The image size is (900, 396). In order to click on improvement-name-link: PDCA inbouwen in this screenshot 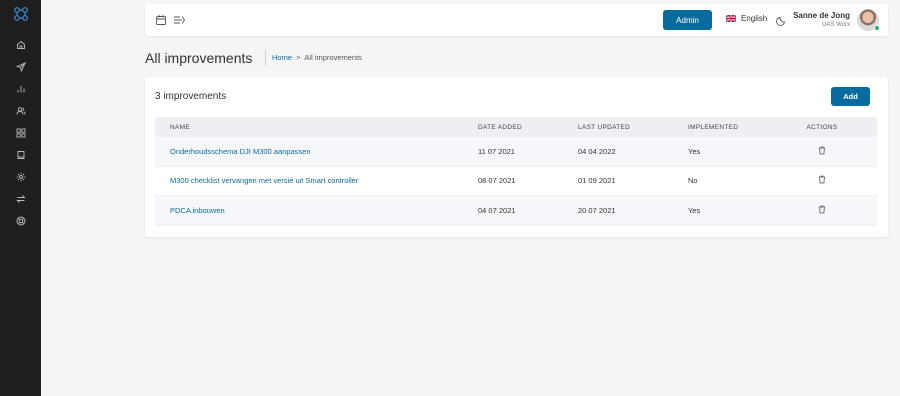, I will do `click(197, 210)`.